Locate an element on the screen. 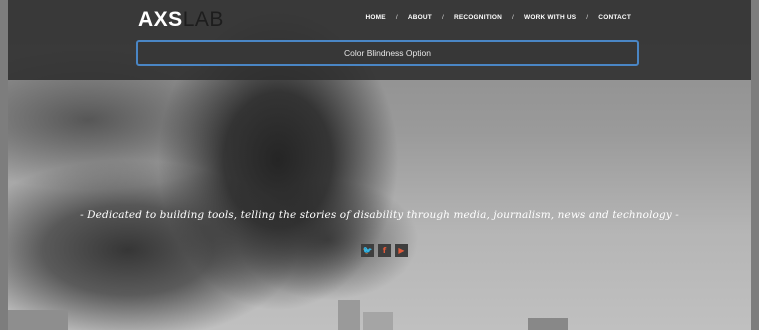  site-logo: AXSLAB is located at coordinates (181, 20).